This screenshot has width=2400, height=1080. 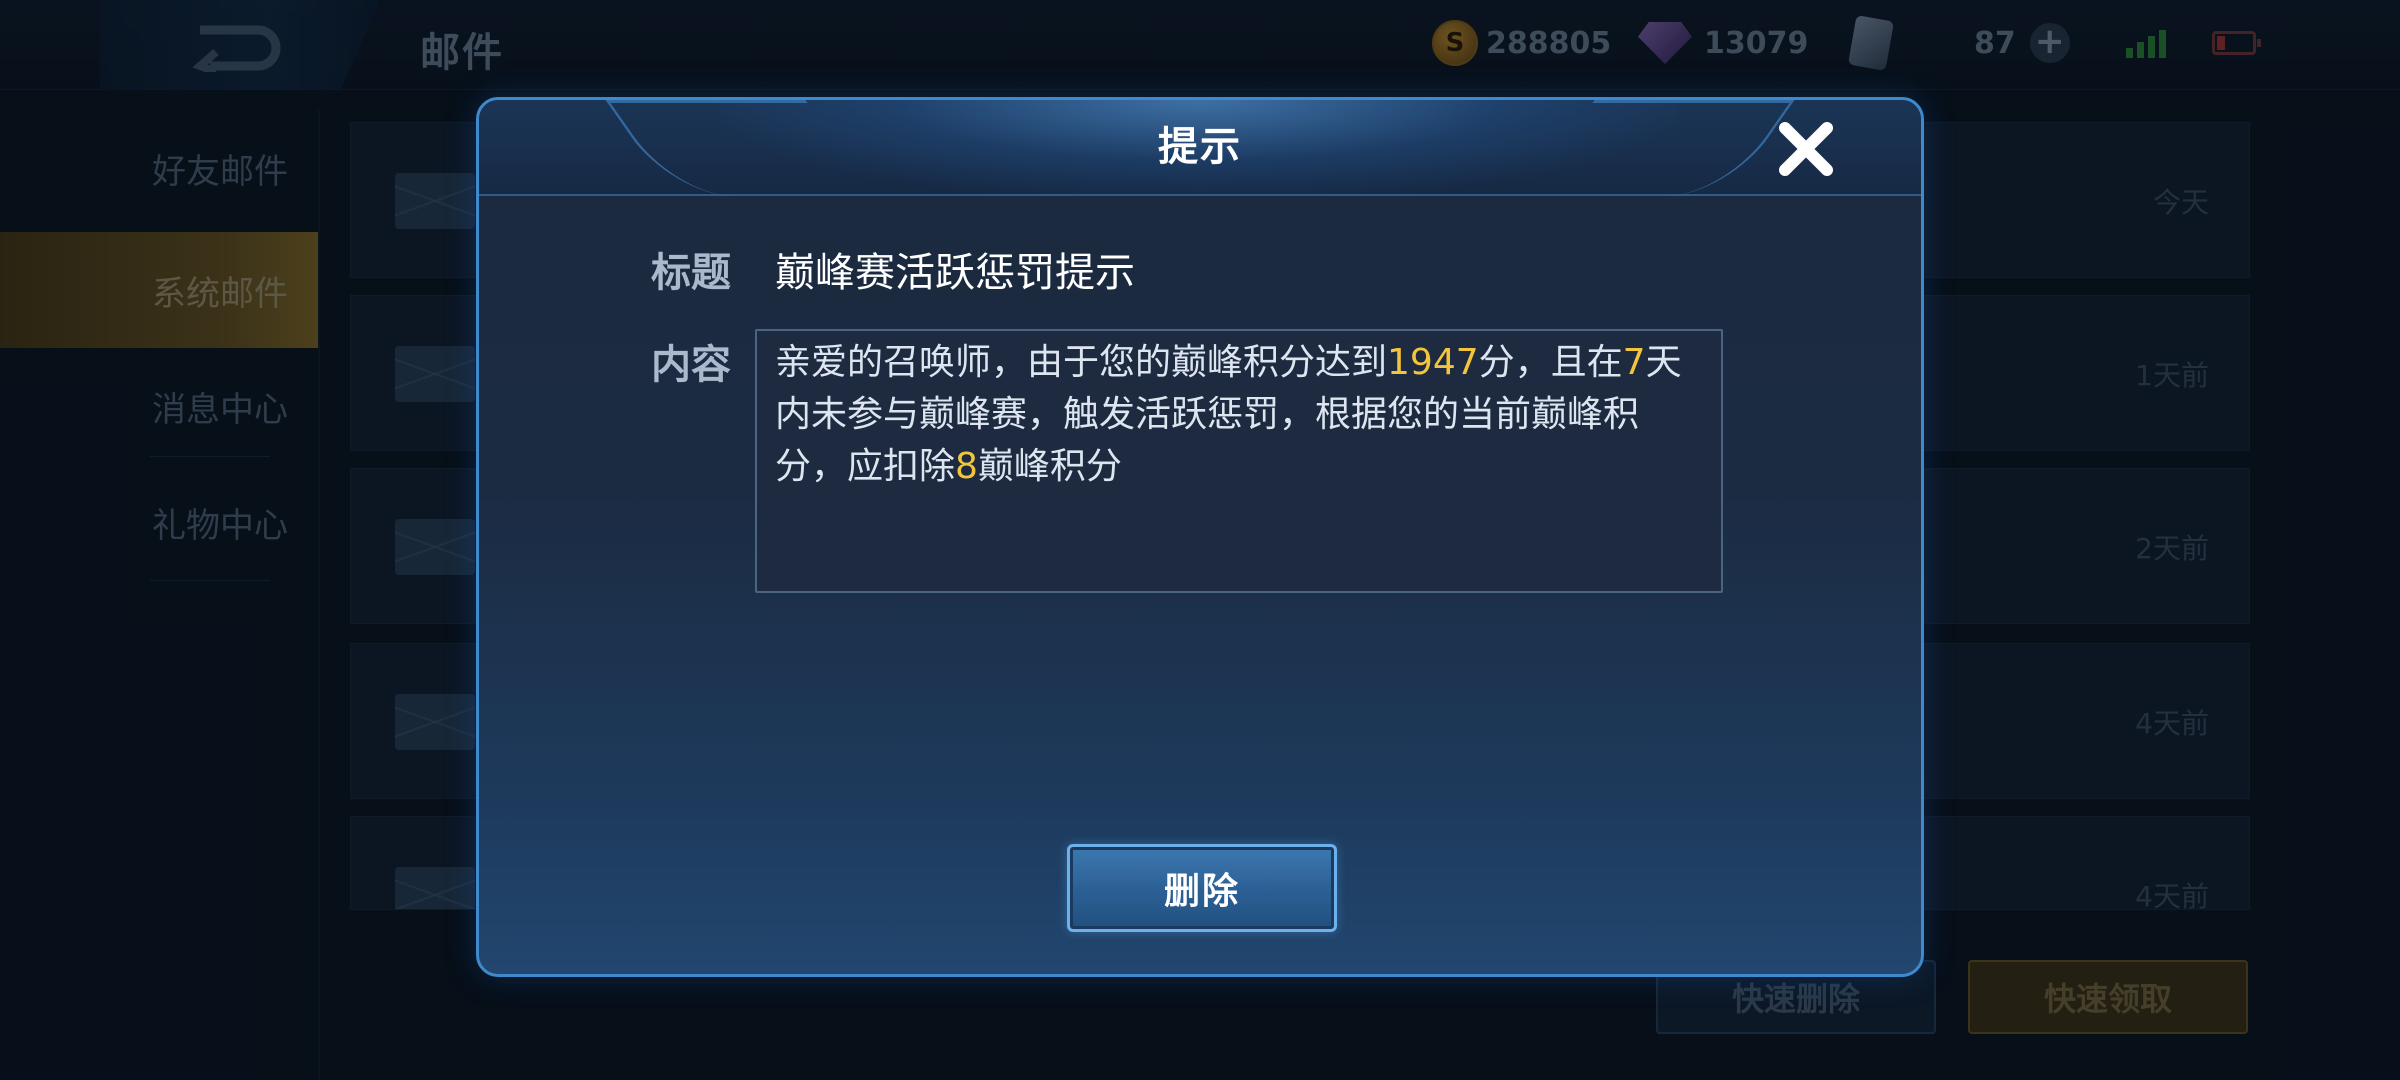 I want to click on content-text: 分，且在, so click(x=1550, y=362).